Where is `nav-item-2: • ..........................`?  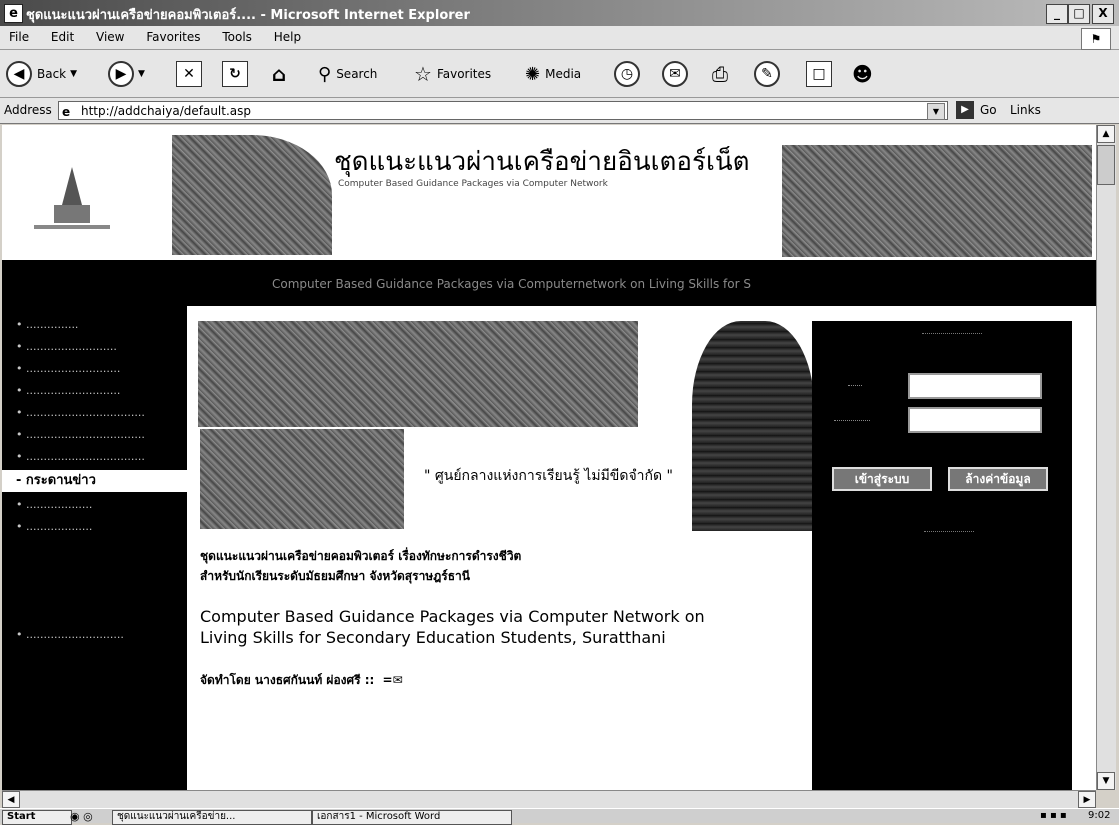 nav-item-2: • .......................... is located at coordinates (94, 347).